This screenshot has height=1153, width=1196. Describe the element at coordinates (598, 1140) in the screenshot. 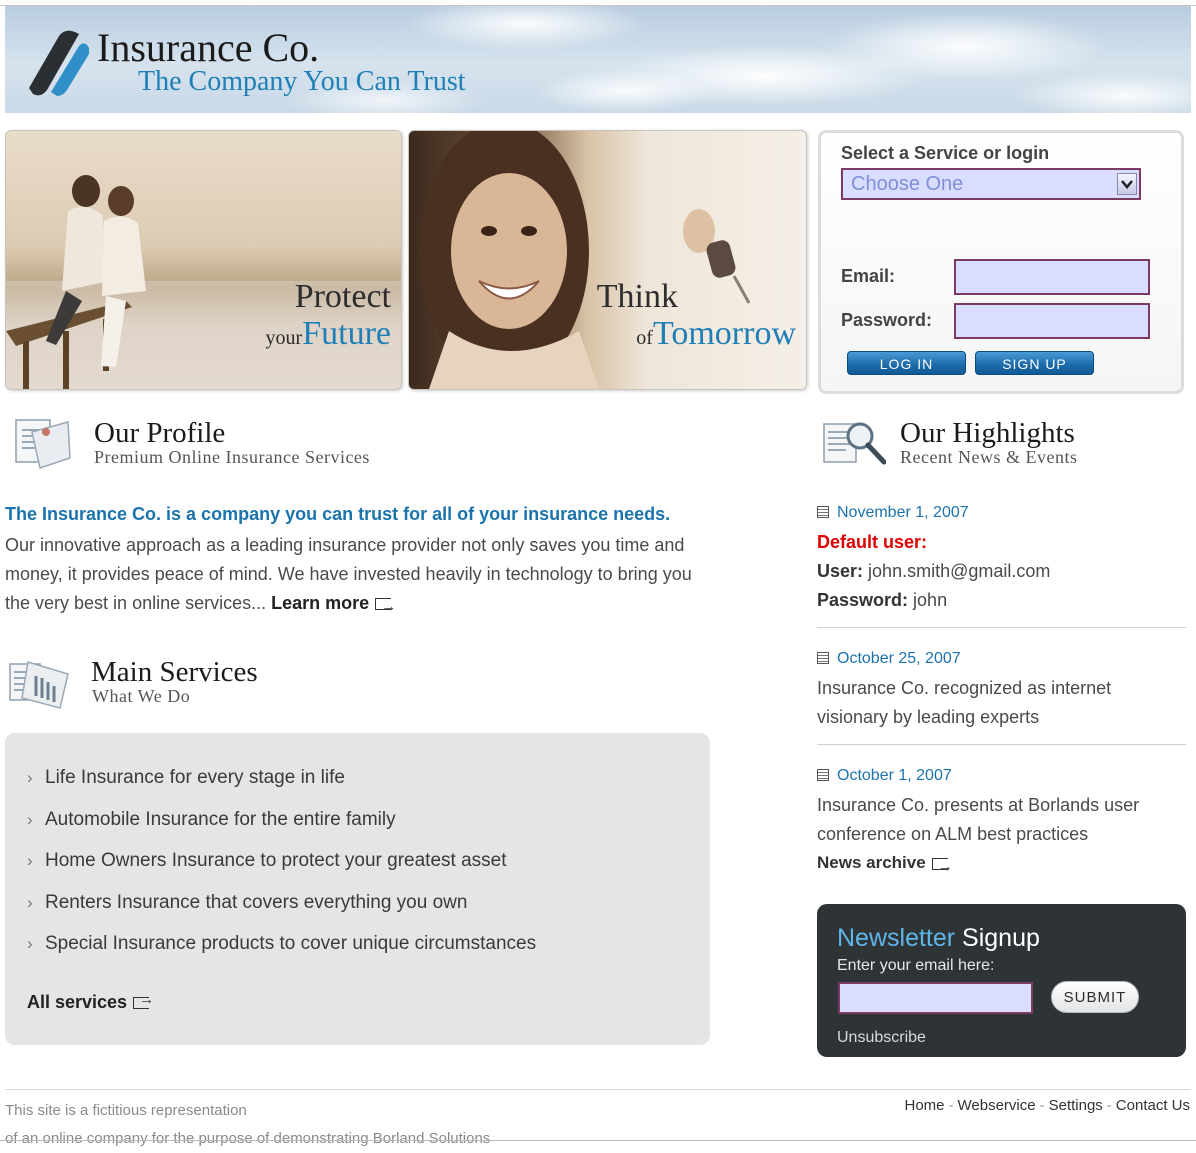

I see `bottom-border` at that location.